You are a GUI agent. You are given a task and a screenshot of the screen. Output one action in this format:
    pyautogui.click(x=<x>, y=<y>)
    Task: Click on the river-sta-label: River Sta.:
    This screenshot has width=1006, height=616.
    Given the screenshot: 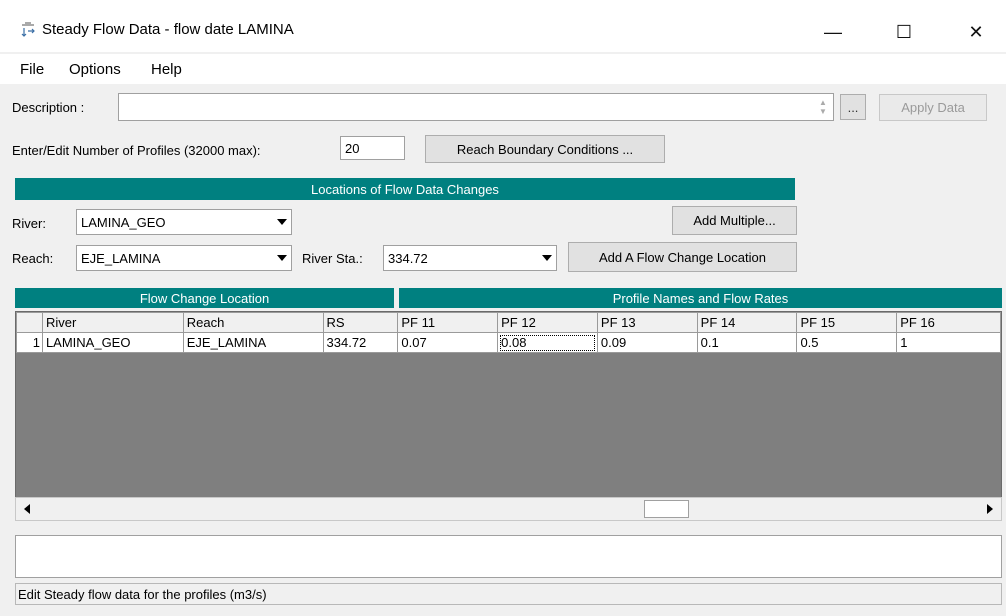 What is the action you would take?
    pyautogui.click(x=332, y=258)
    